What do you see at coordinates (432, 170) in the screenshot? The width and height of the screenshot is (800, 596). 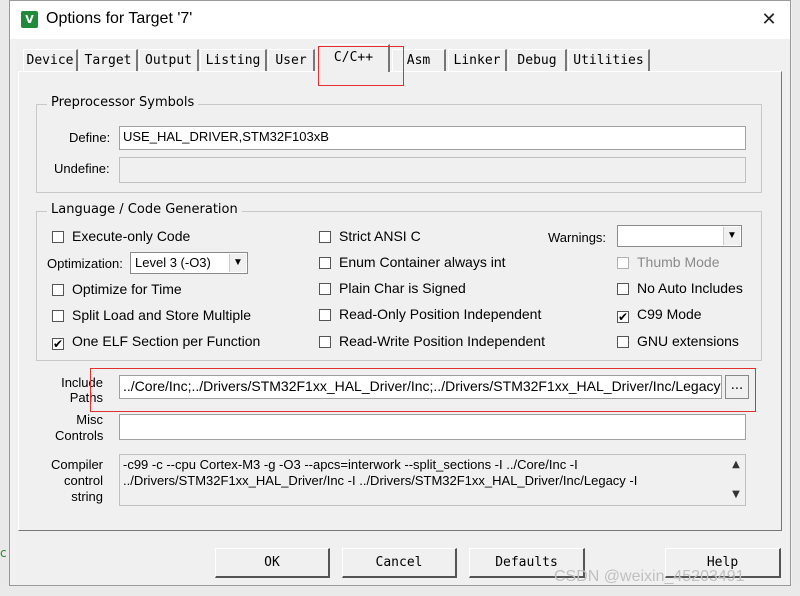 I see `undefine-input` at bounding box center [432, 170].